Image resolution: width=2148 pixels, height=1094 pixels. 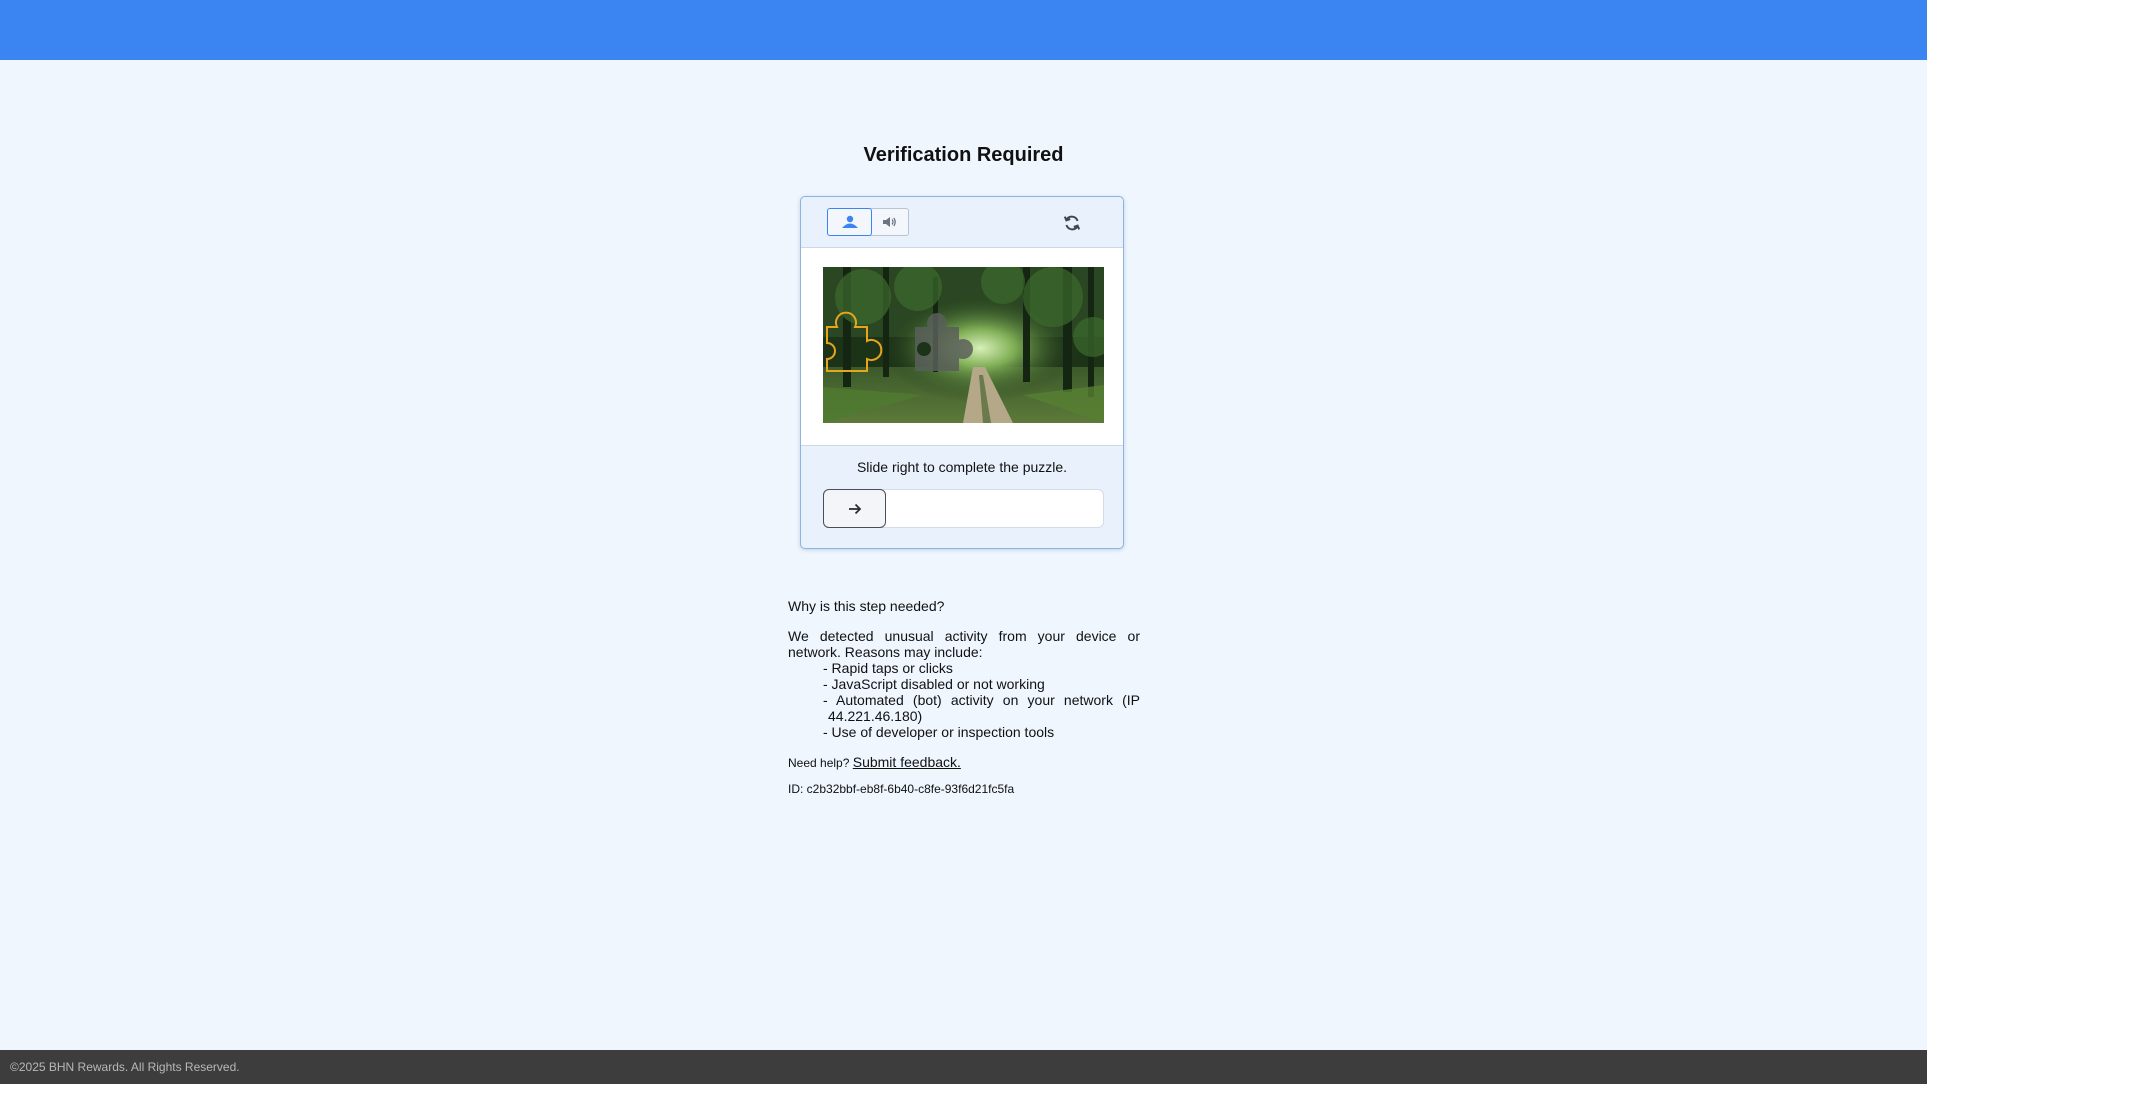 What do you see at coordinates (934, 684) in the screenshot?
I see `reason-item: - JavaScript disabled or not working` at bounding box center [934, 684].